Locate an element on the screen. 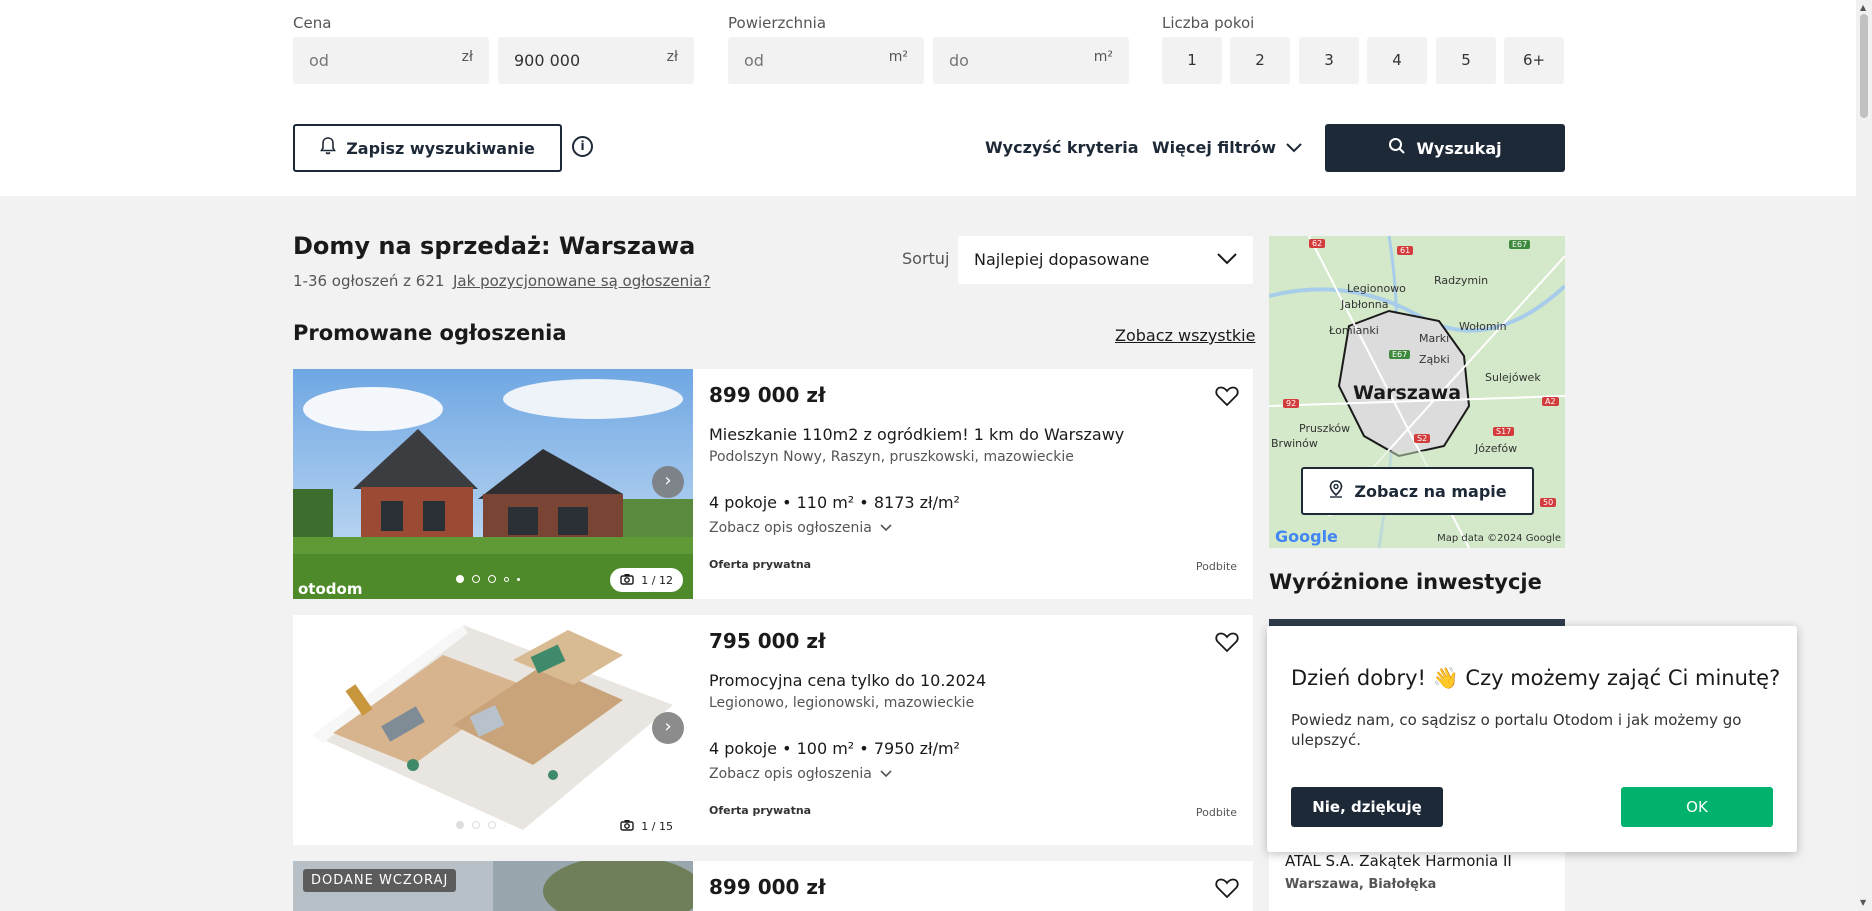 Image resolution: width=1872 pixels, height=911 pixels. photo-counter: 1 / 12 is located at coordinates (646, 580).